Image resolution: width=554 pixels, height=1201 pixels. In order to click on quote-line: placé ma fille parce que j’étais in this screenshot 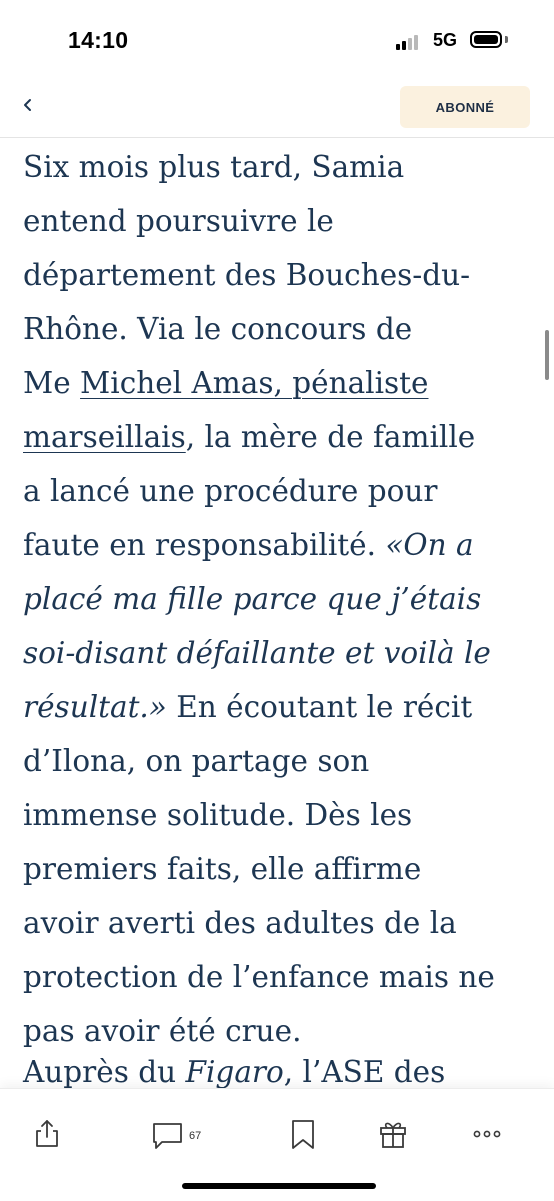, I will do `click(252, 599)`.